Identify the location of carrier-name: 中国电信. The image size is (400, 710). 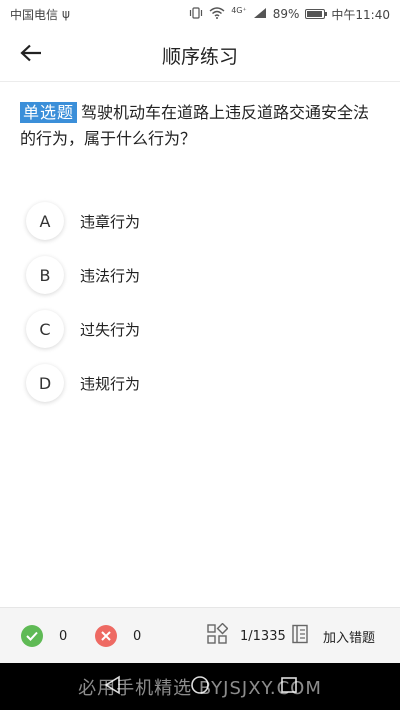
(34, 14).